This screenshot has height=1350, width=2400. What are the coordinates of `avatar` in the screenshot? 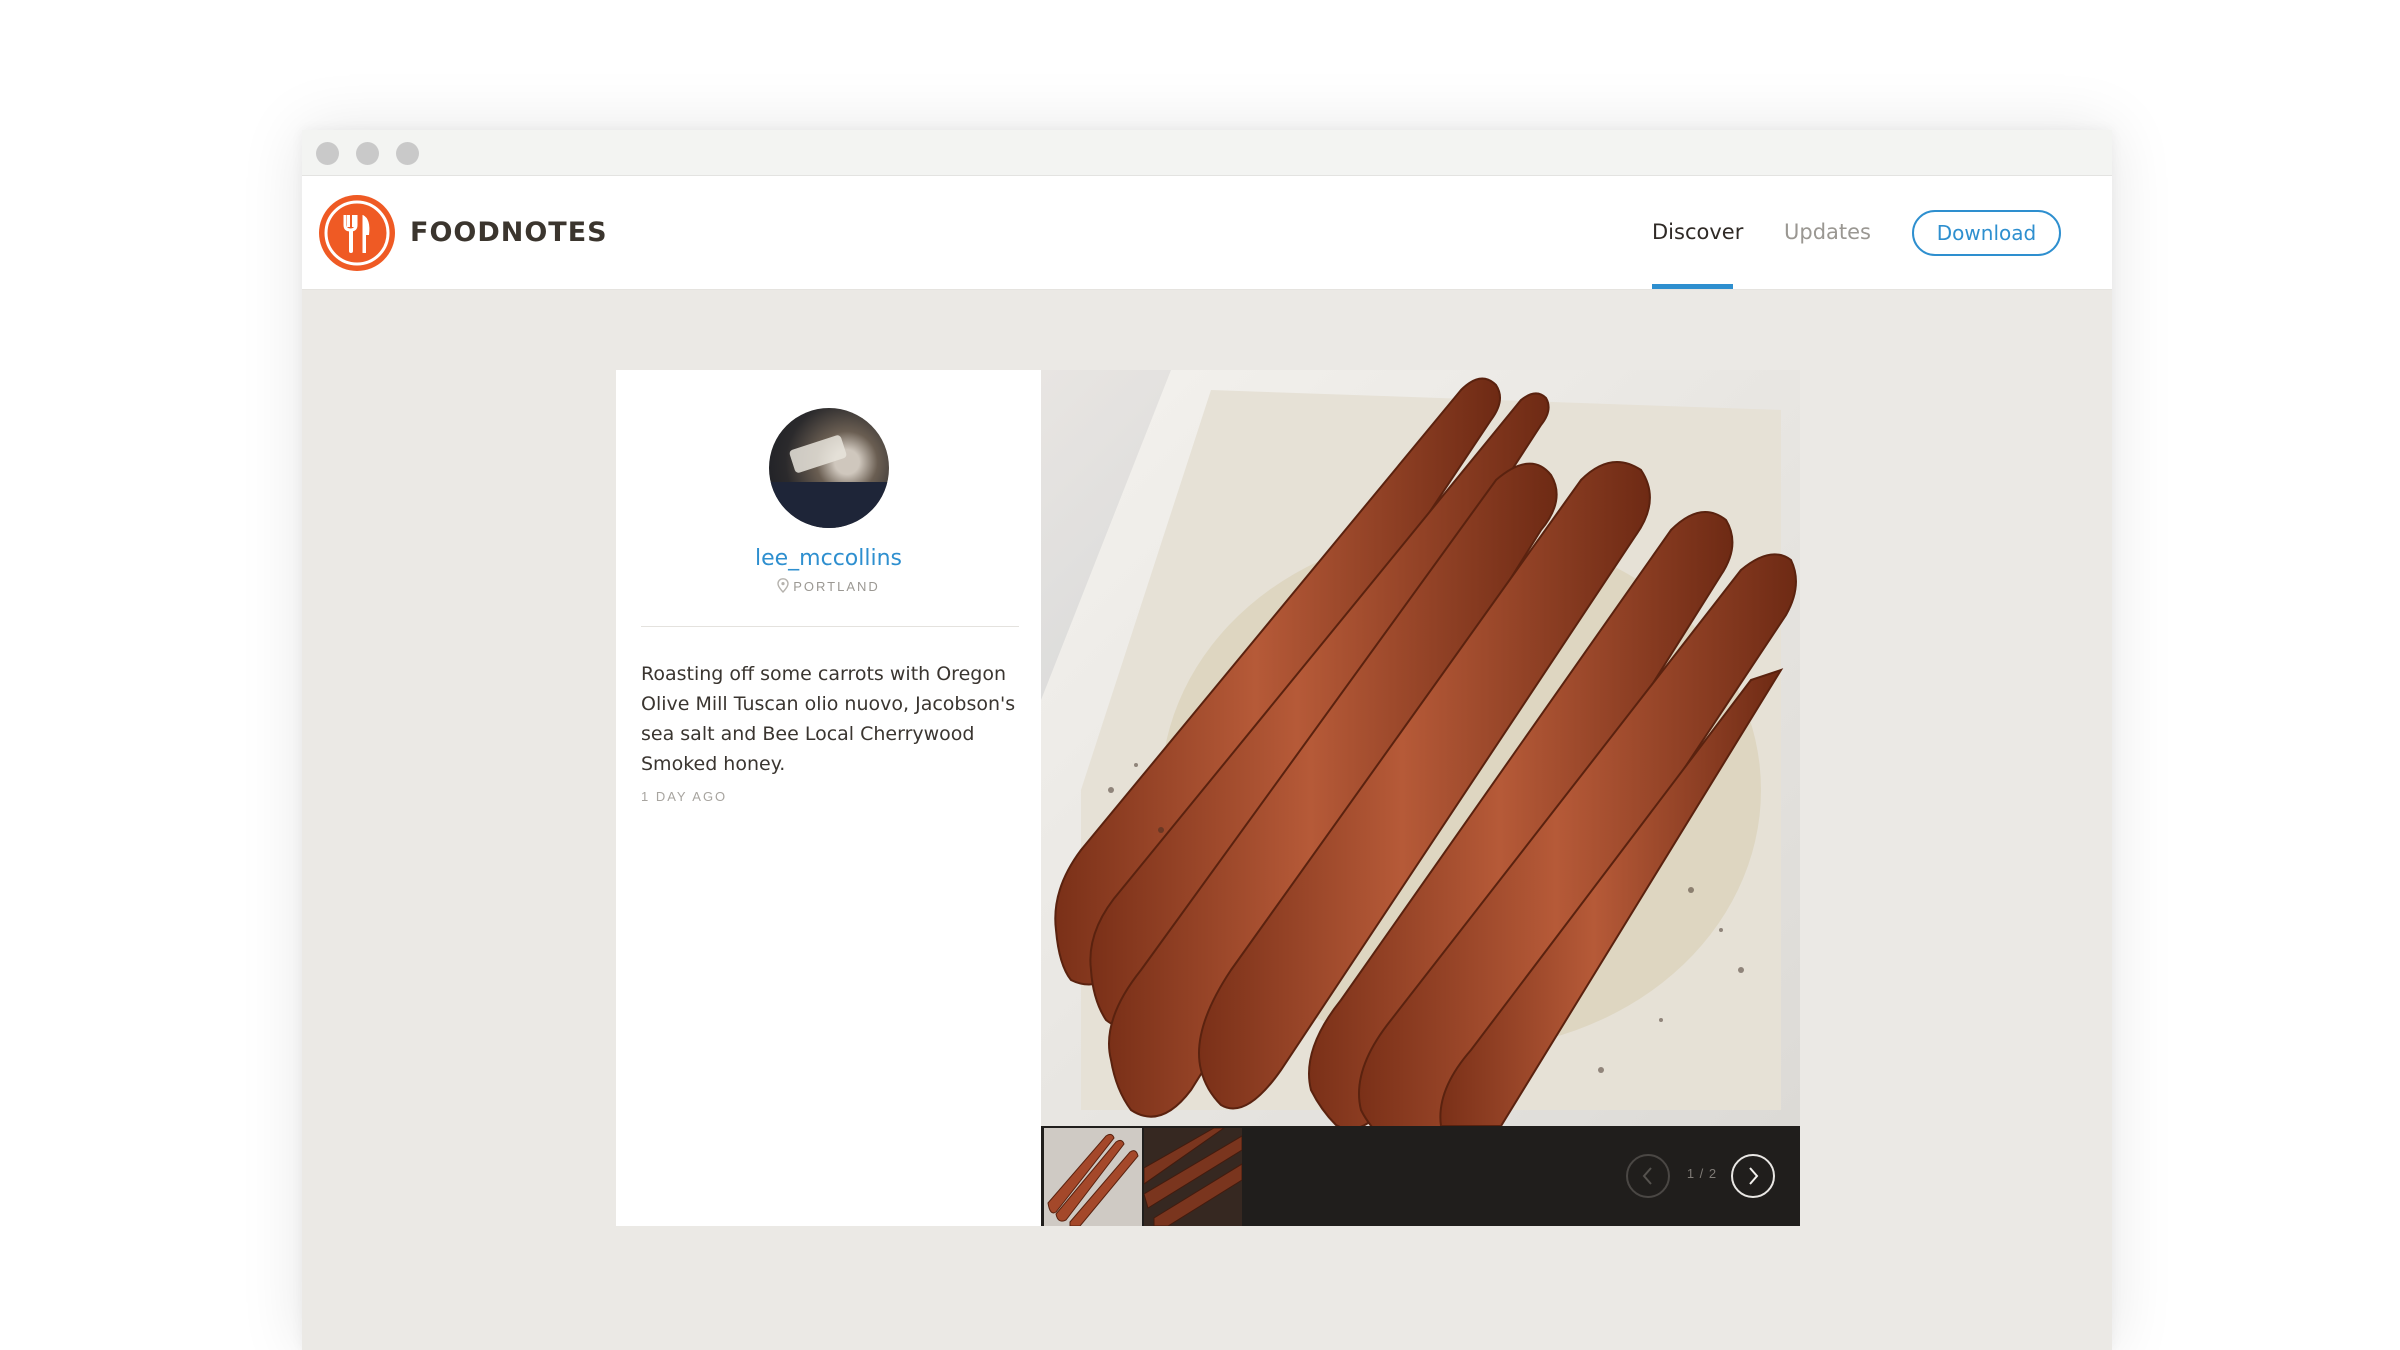 It's located at (829, 468).